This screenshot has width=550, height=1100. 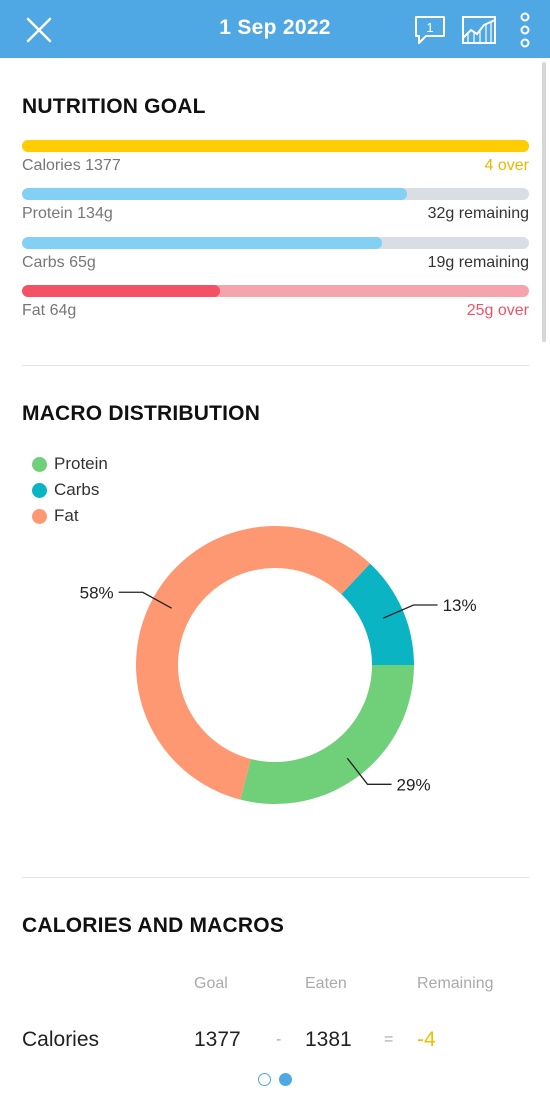 I want to click on row-label-calories: Calories, so click(x=61, y=1039).